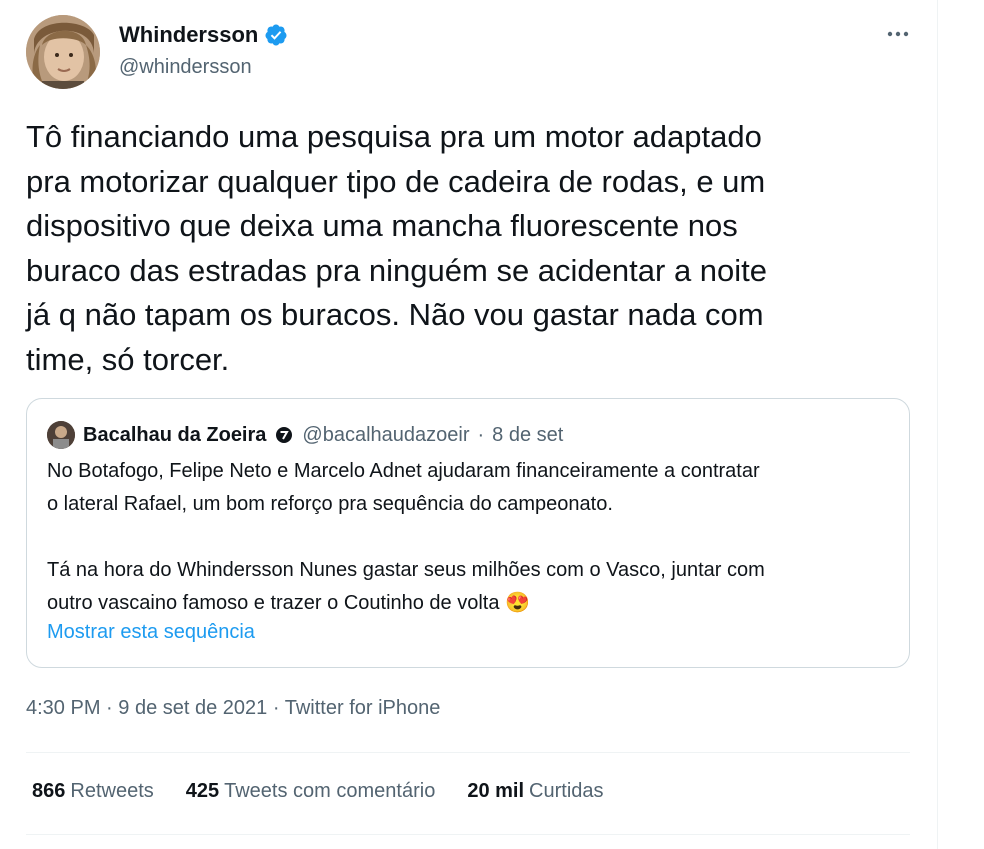  Describe the element at coordinates (175, 434) in the screenshot. I see `quoted-author-name: Bacalhau da Zoeira` at that location.